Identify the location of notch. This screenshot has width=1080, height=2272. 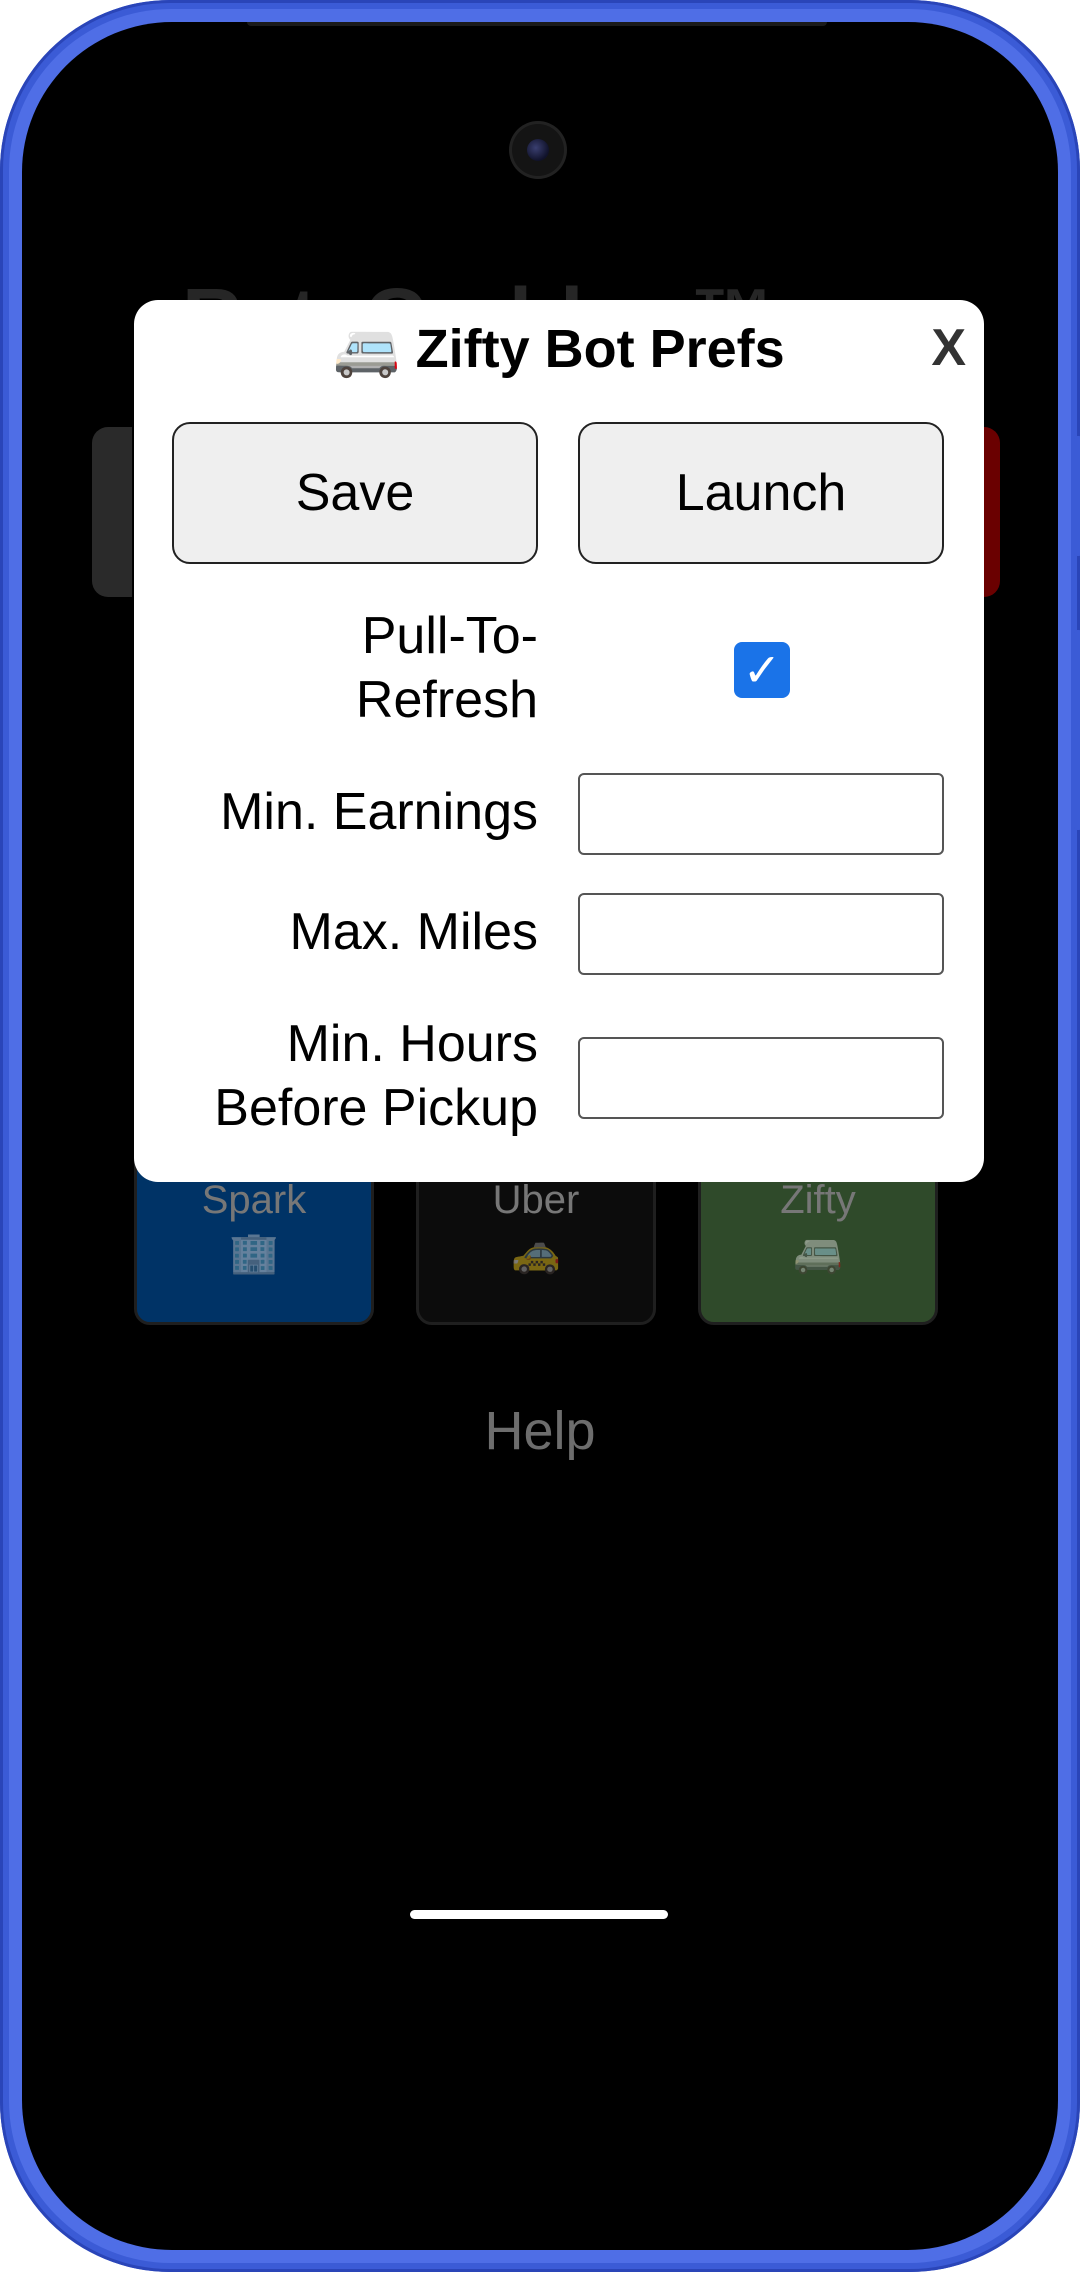
(537, 24).